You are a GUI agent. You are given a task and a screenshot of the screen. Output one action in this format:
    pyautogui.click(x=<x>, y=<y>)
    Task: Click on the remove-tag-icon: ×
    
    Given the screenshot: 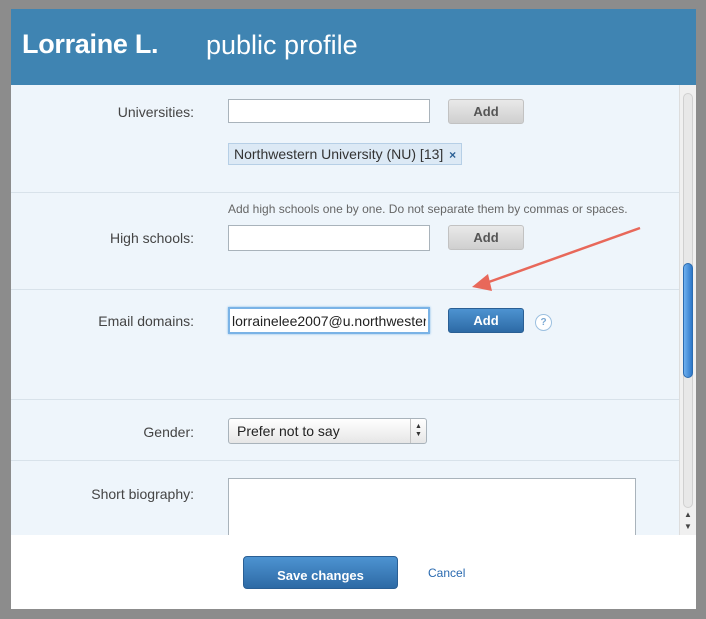 What is the action you would take?
    pyautogui.click(x=452, y=155)
    